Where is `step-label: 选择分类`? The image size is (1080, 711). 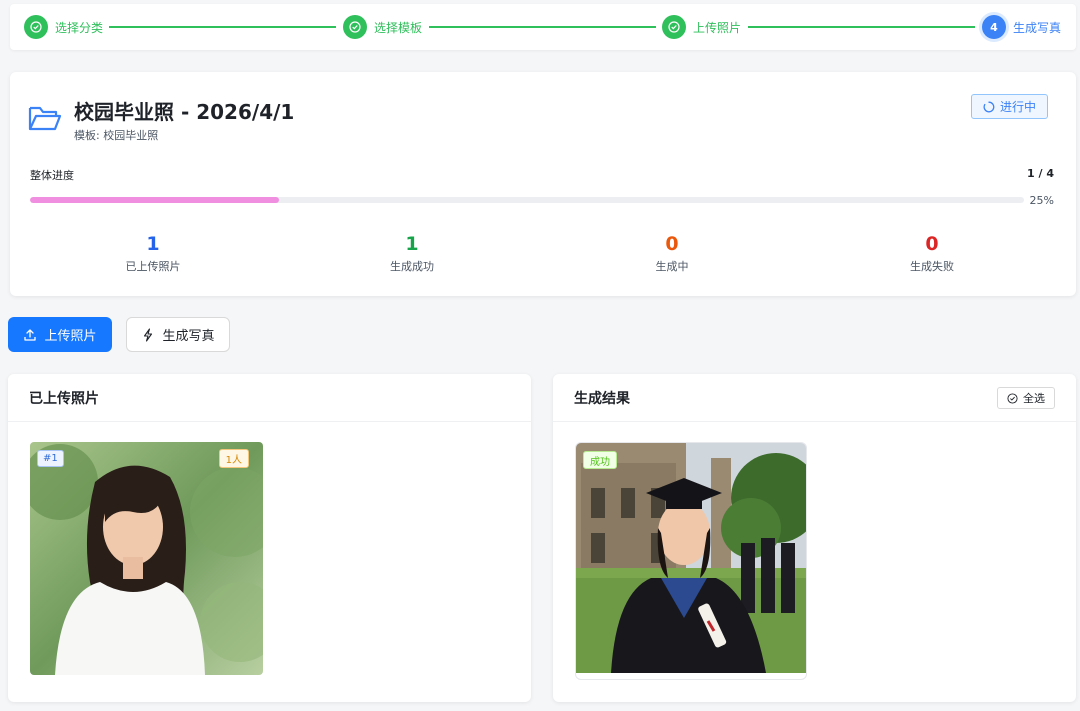 step-label: 选择分类 is located at coordinates (79, 27).